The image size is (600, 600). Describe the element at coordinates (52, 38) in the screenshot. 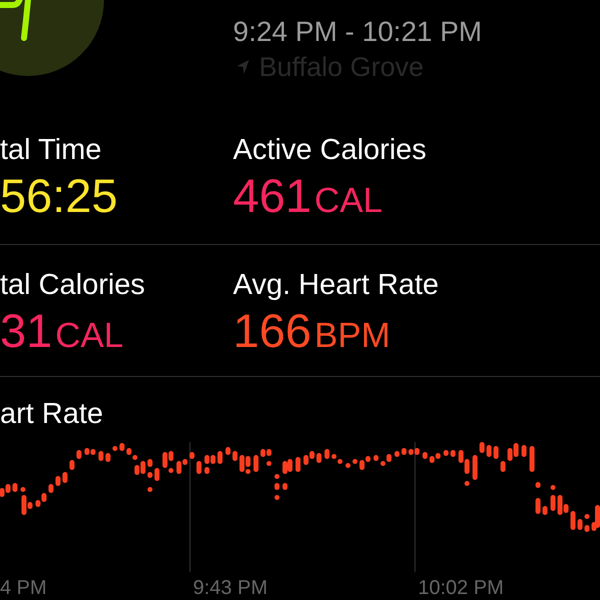

I see `figure-icon` at that location.